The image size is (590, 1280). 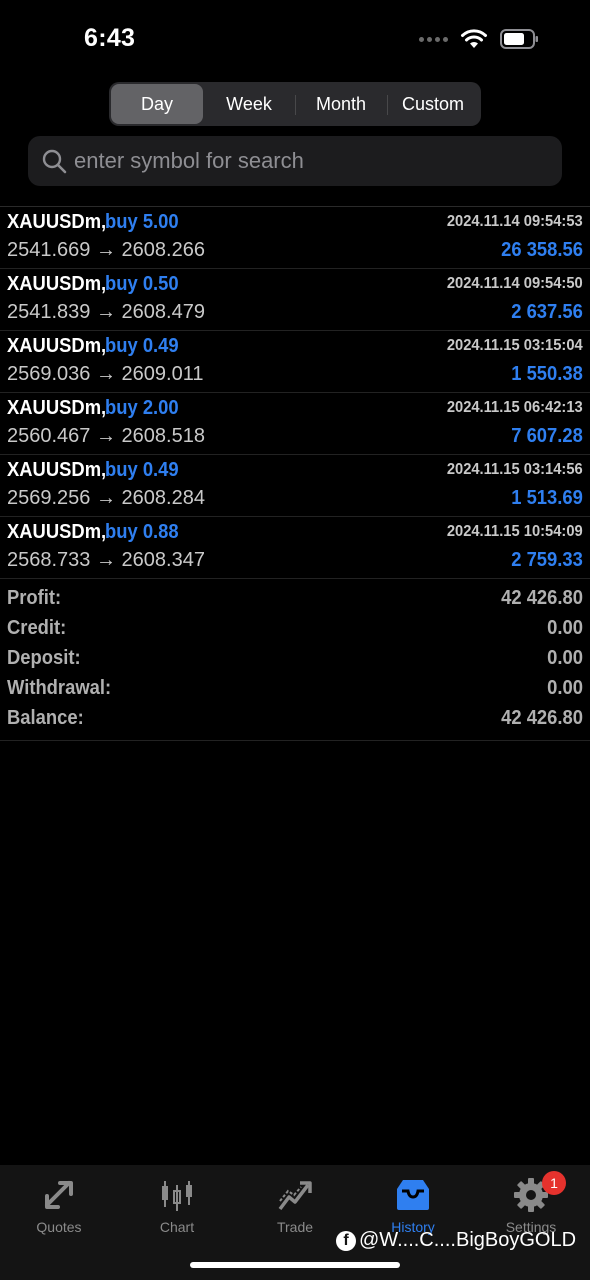 What do you see at coordinates (295, 1265) in the screenshot?
I see `home-indicator` at bounding box center [295, 1265].